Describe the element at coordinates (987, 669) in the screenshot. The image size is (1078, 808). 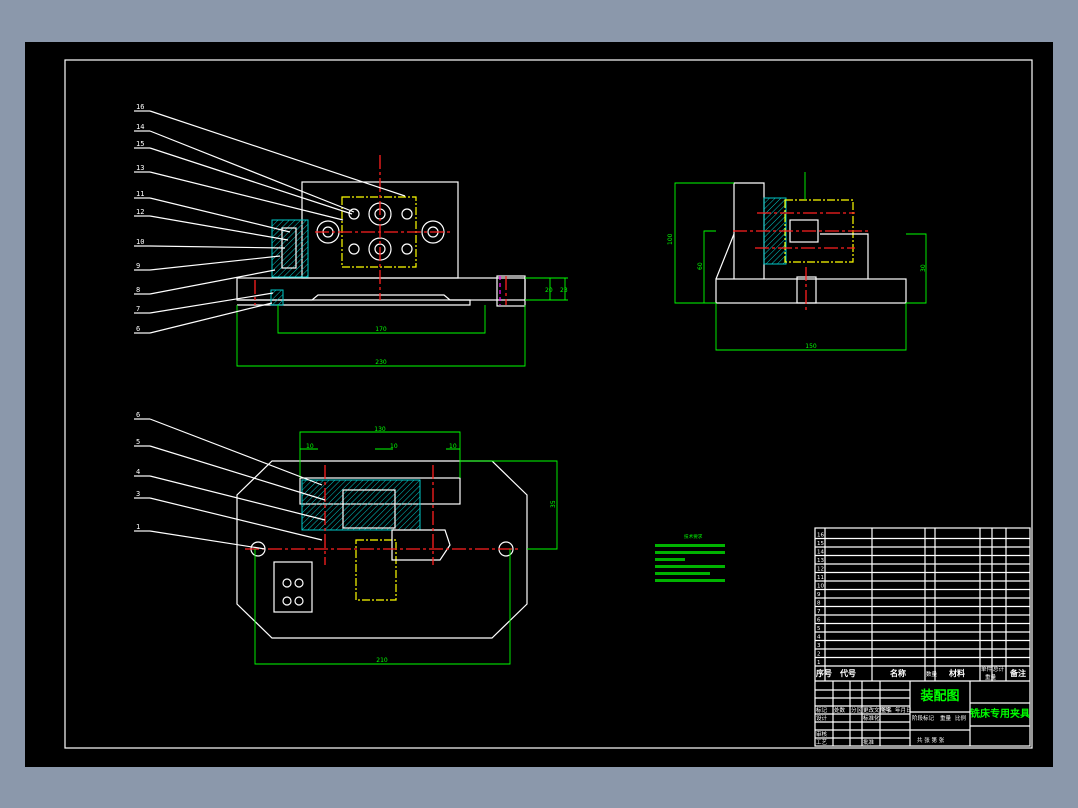
I see `header-single: 单件` at that location.